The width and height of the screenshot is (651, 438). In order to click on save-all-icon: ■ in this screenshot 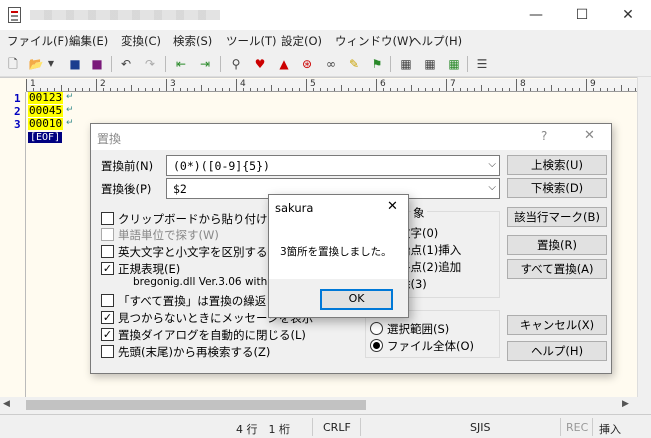, I will do `click(97, 64)`.